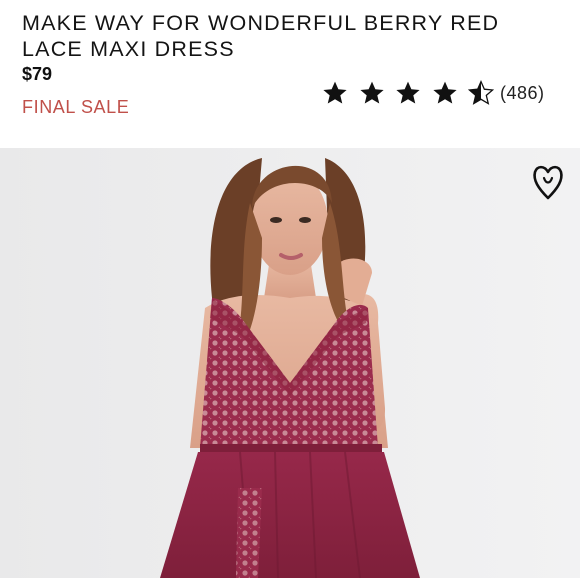  What do you see at coordinates (548, 182) in the screenshot?
I see `heart-outline-icon` at bounding box center [548, 182].